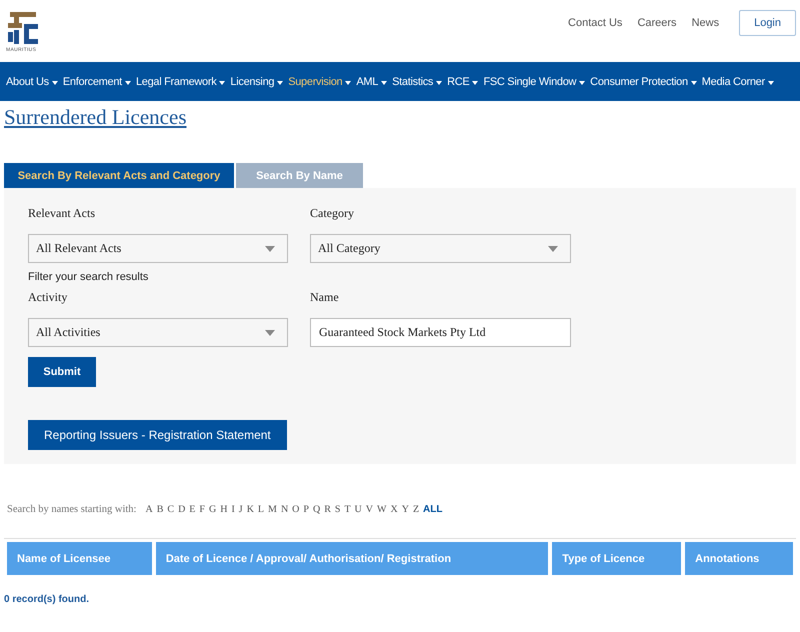 This screenshot has width=800, height=632. I want to click on letter-link: F, so click(202, 509).